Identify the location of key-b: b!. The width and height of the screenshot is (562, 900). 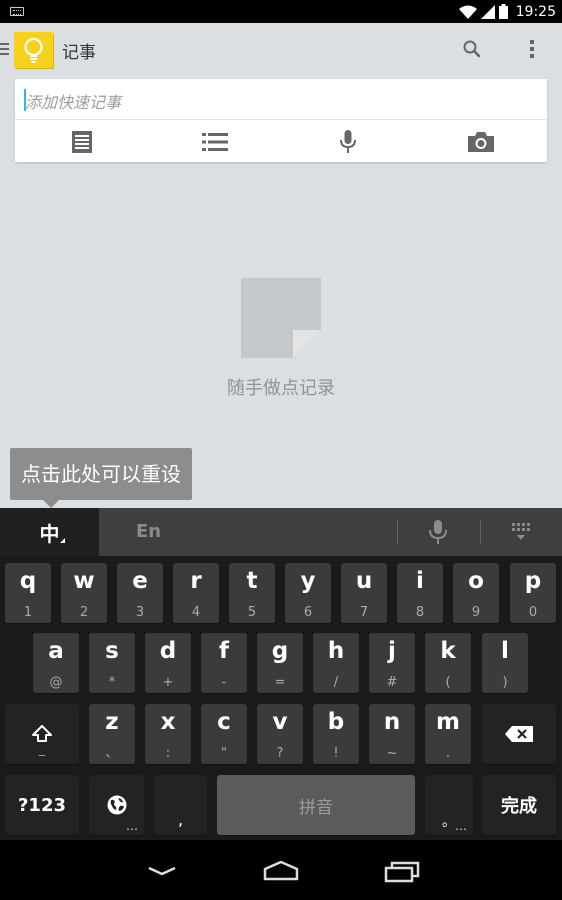
(336, 734).